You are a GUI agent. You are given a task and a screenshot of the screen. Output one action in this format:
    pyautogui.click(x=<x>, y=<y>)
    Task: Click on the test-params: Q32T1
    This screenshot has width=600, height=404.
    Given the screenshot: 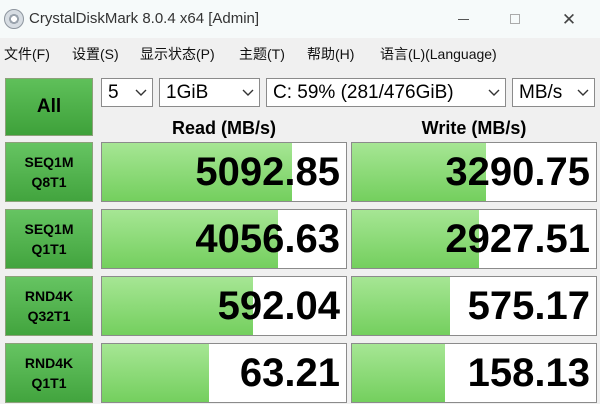 What is the action you would take?
    pyautogui.click(x=49, y=316)
    